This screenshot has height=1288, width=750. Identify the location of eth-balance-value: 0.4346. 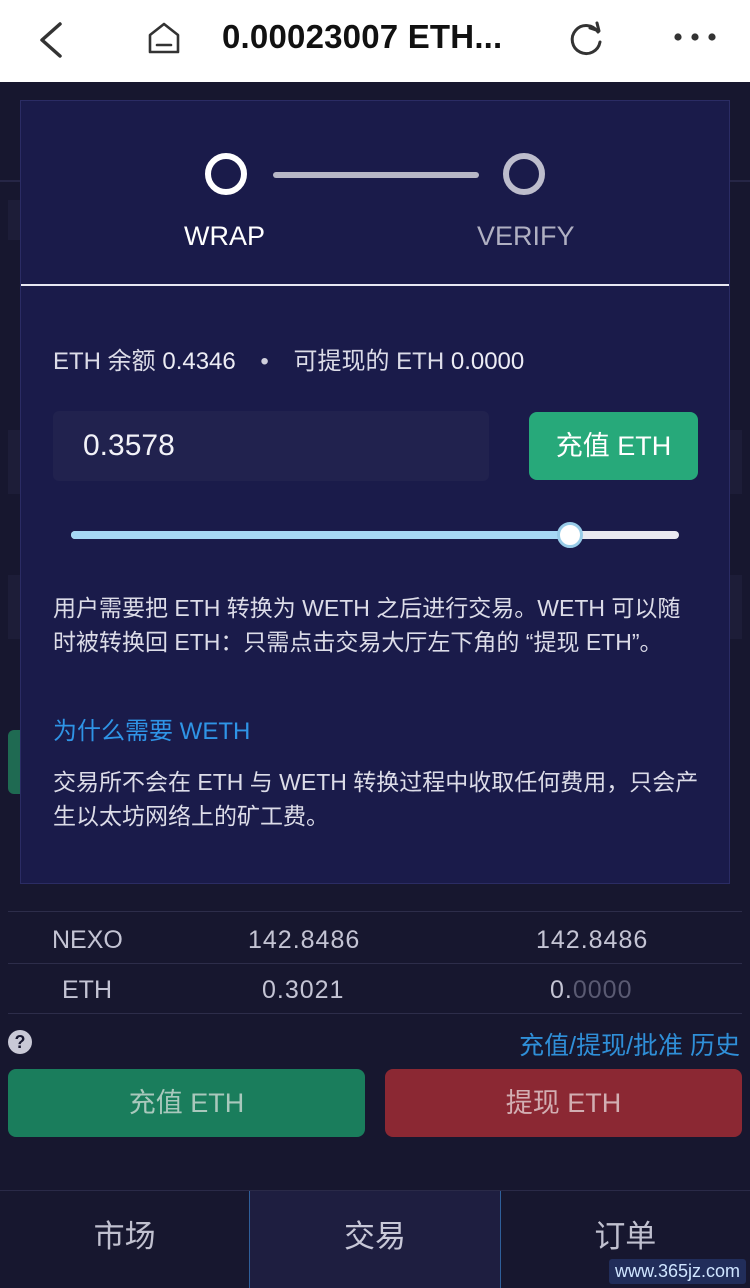
(199, 361).